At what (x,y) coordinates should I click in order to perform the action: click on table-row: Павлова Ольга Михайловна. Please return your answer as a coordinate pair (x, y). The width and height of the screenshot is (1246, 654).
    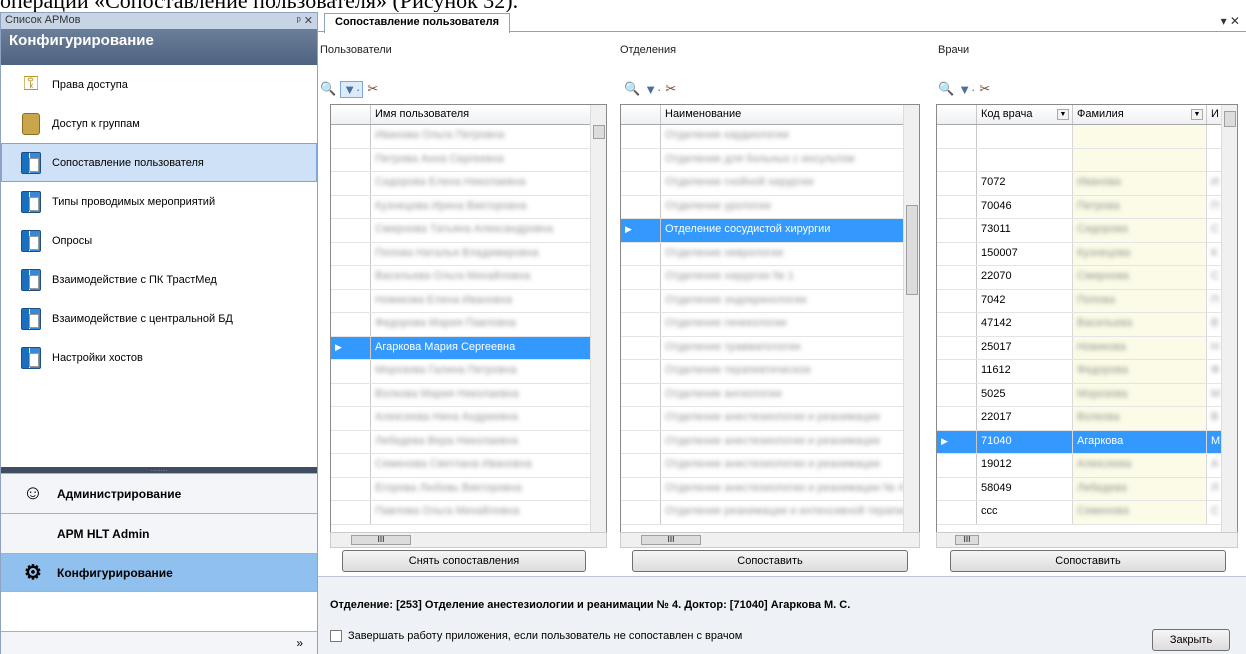
    Looking at the image, I should click on (468, 513).